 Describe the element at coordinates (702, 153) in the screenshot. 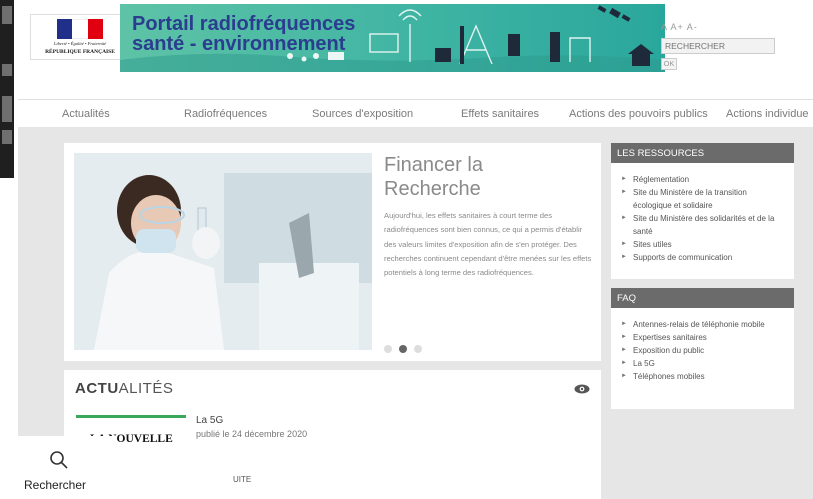

I see `resources-title: LES RESSOURCES` at that location.